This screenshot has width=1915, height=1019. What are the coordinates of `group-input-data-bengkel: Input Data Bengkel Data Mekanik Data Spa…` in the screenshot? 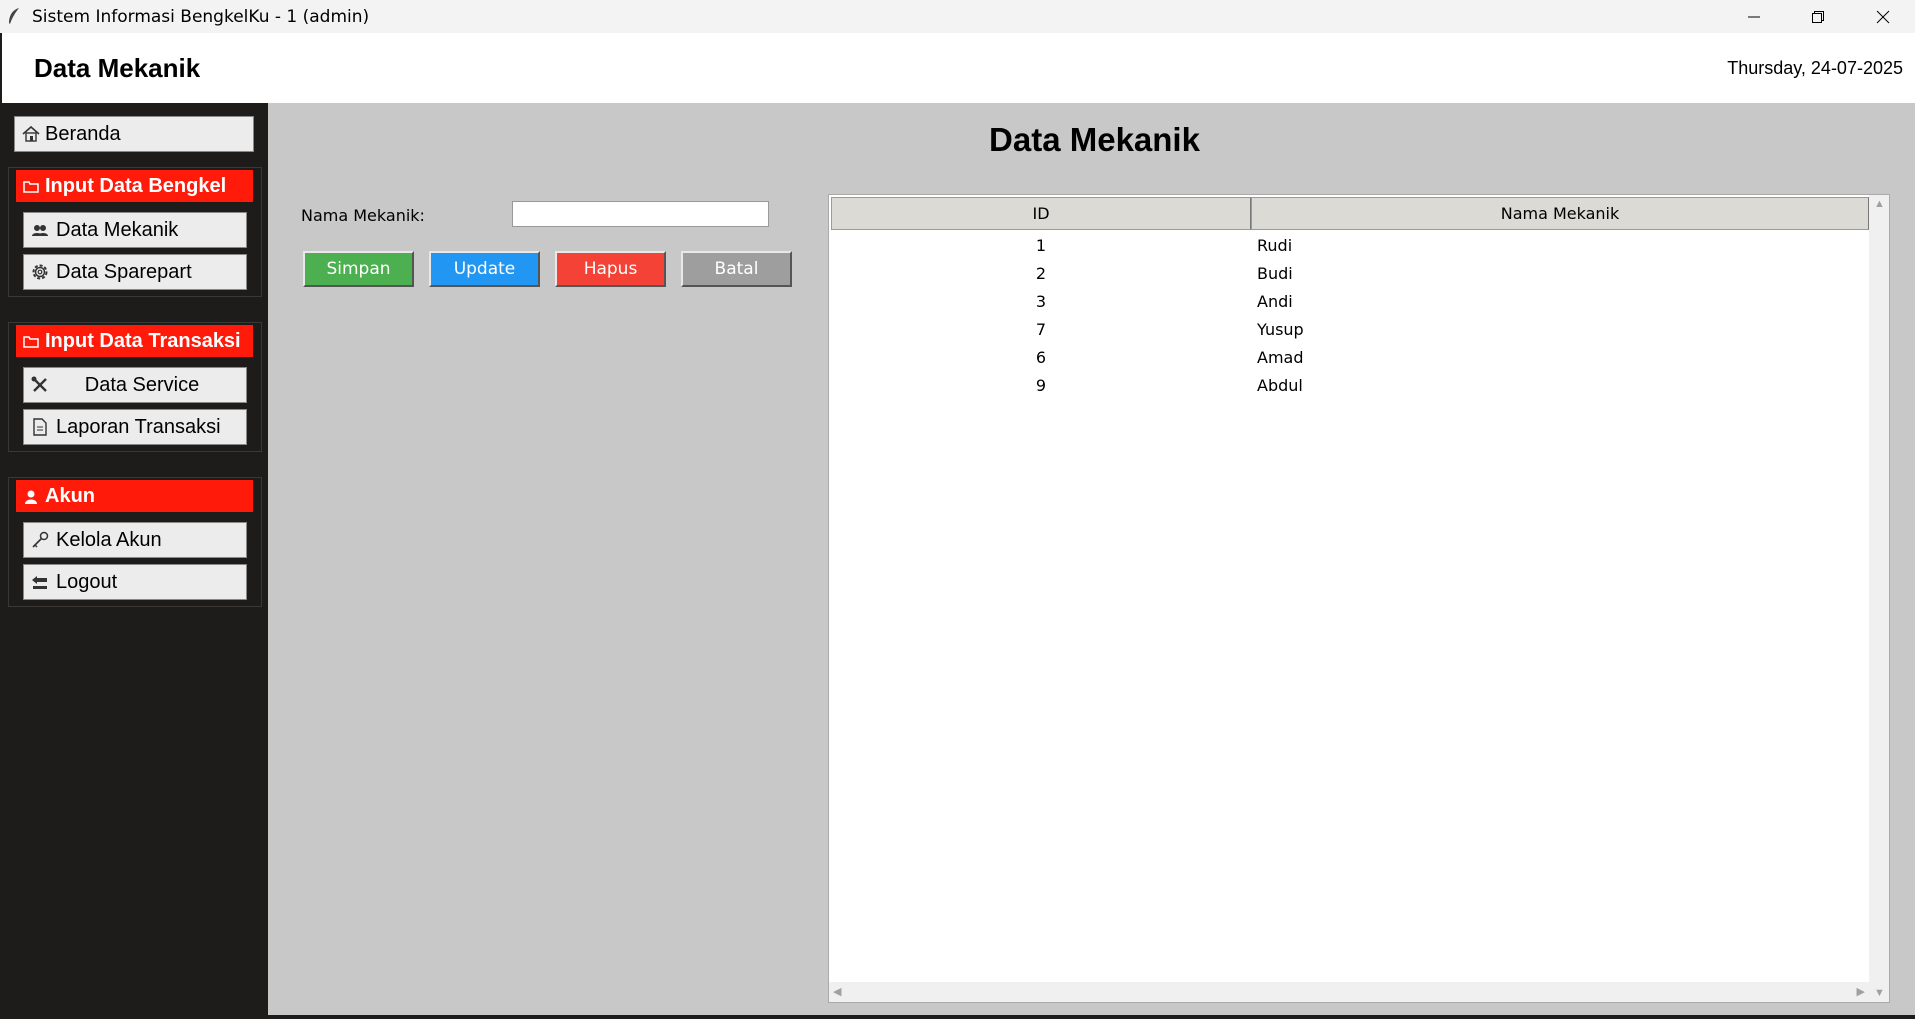 It's located at (135, 232).